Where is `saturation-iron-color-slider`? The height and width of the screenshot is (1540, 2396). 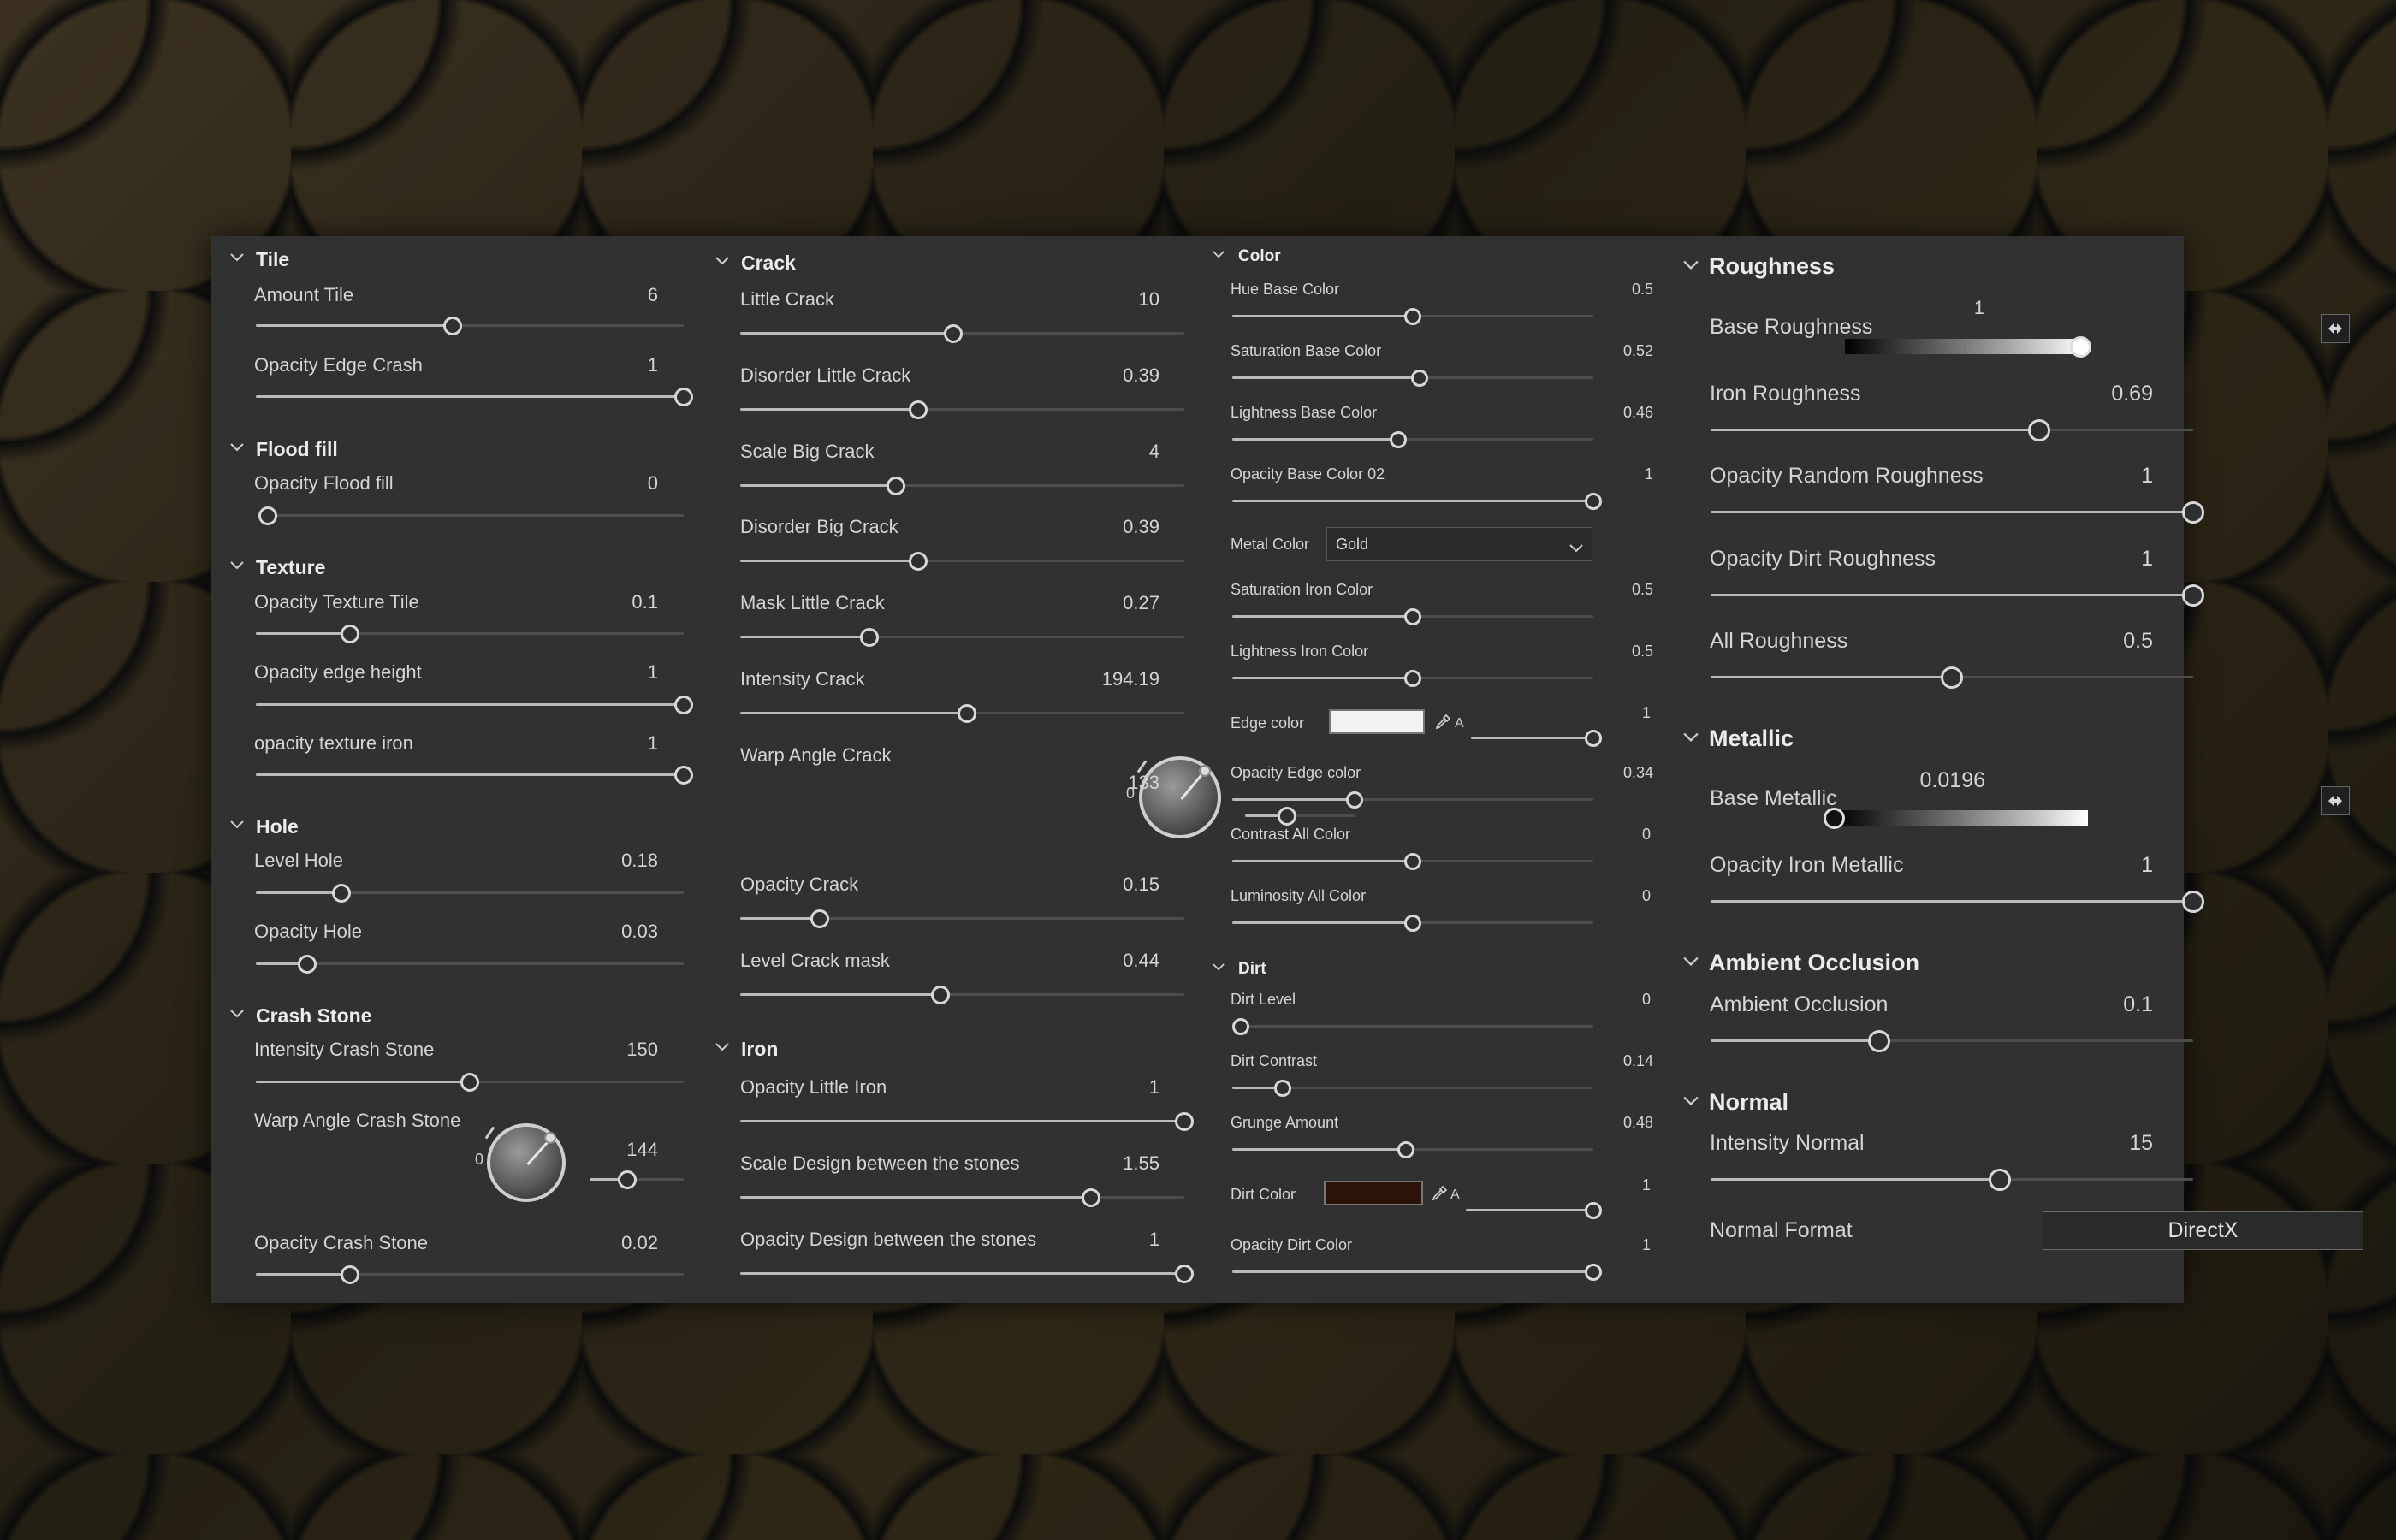 saturation-iron-color-slider is located at coordinates (1413, 616).